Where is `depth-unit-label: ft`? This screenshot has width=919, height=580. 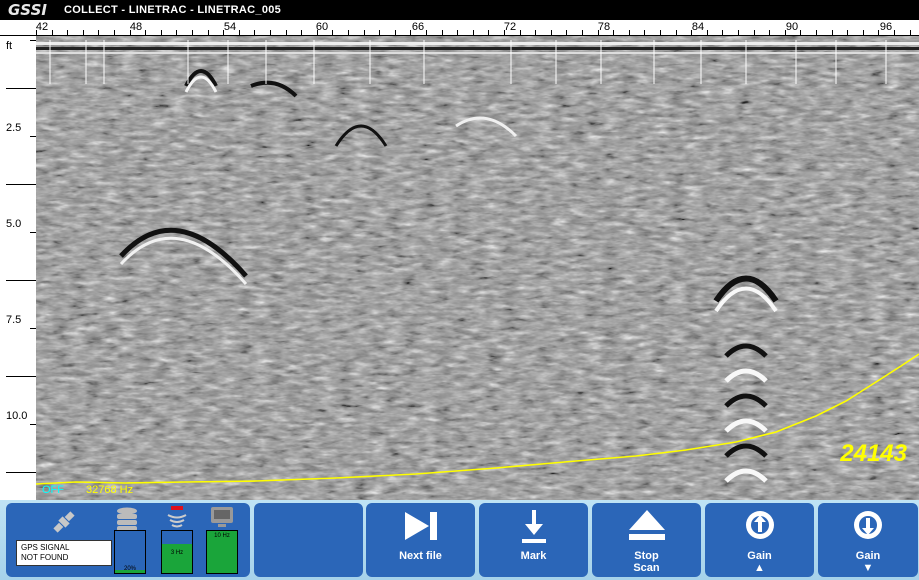 depth-unit-label: ft is located at coordinates (9, 46).